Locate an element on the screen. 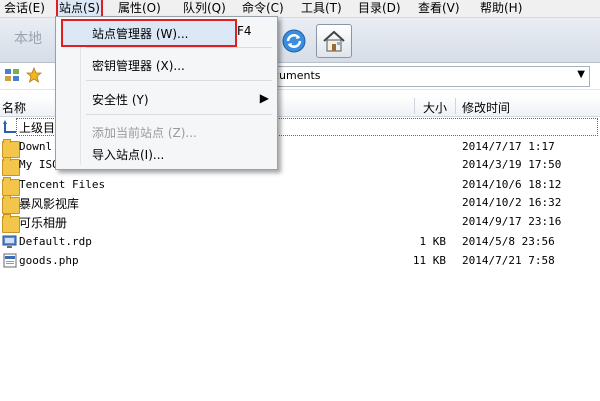 This screenshot has width=600, height=401. chevron-down-icon: ▼ is located at coordinates (581, 74).